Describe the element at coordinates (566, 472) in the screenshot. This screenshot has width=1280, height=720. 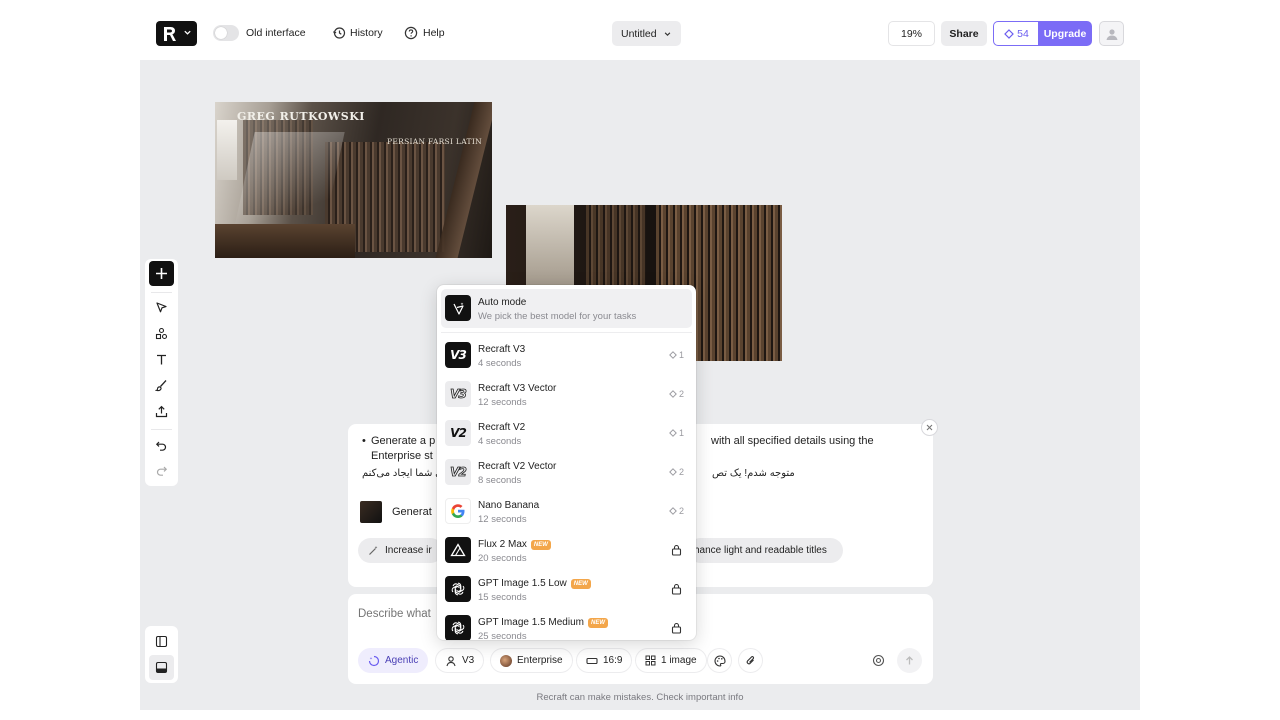
I see `model-option-recraft-v2-vector: V2 Recraft V2 Vector 8 seconds 2` at that location.